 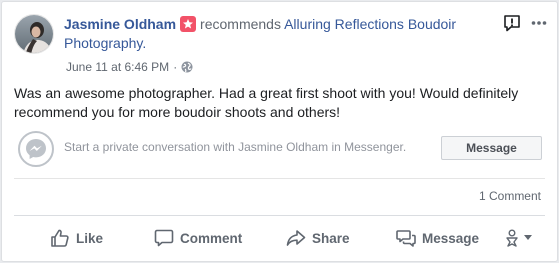 What do you see at coordinates (187, 67) in the screenshot?
I see `globe-icon` at bounding box center [187, 67].